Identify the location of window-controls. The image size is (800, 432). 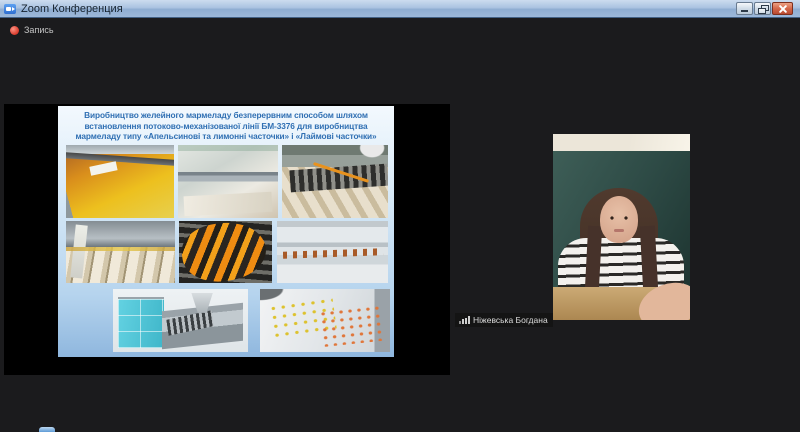
(764, 8).